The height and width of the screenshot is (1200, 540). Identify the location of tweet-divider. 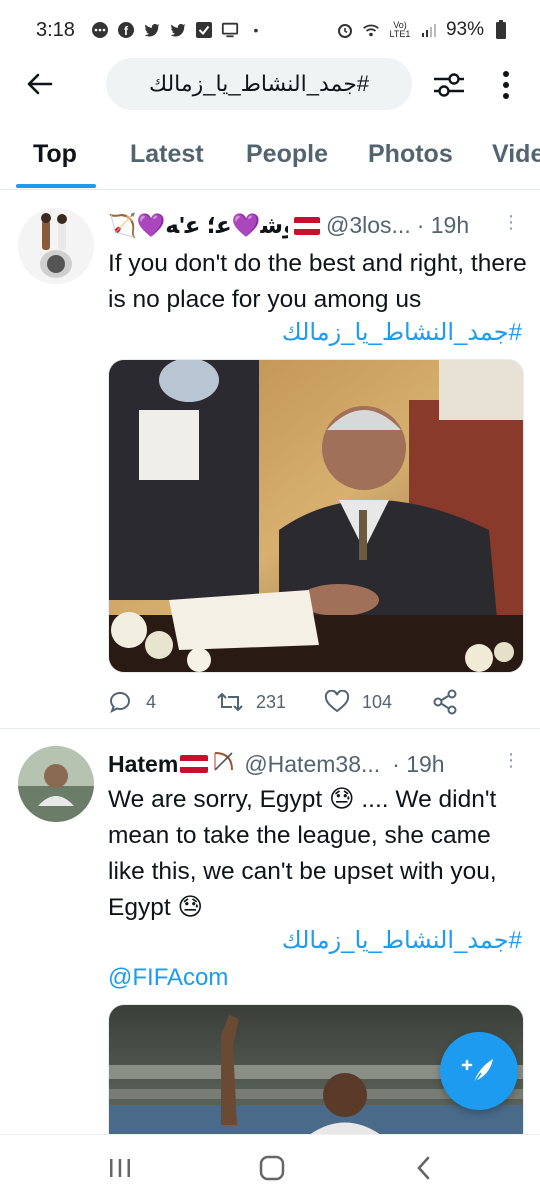
(270, 728).